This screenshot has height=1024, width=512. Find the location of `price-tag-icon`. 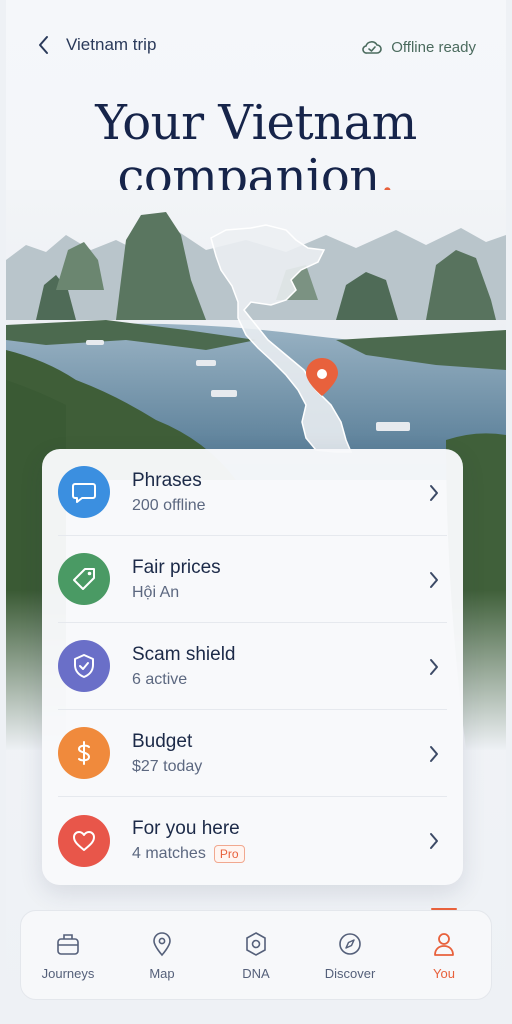

price-tag-icon is located at coordinates (84, 579).